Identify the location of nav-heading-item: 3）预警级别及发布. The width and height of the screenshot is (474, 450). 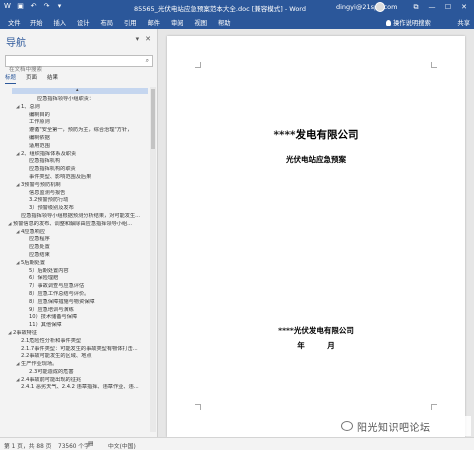
(75, 209).